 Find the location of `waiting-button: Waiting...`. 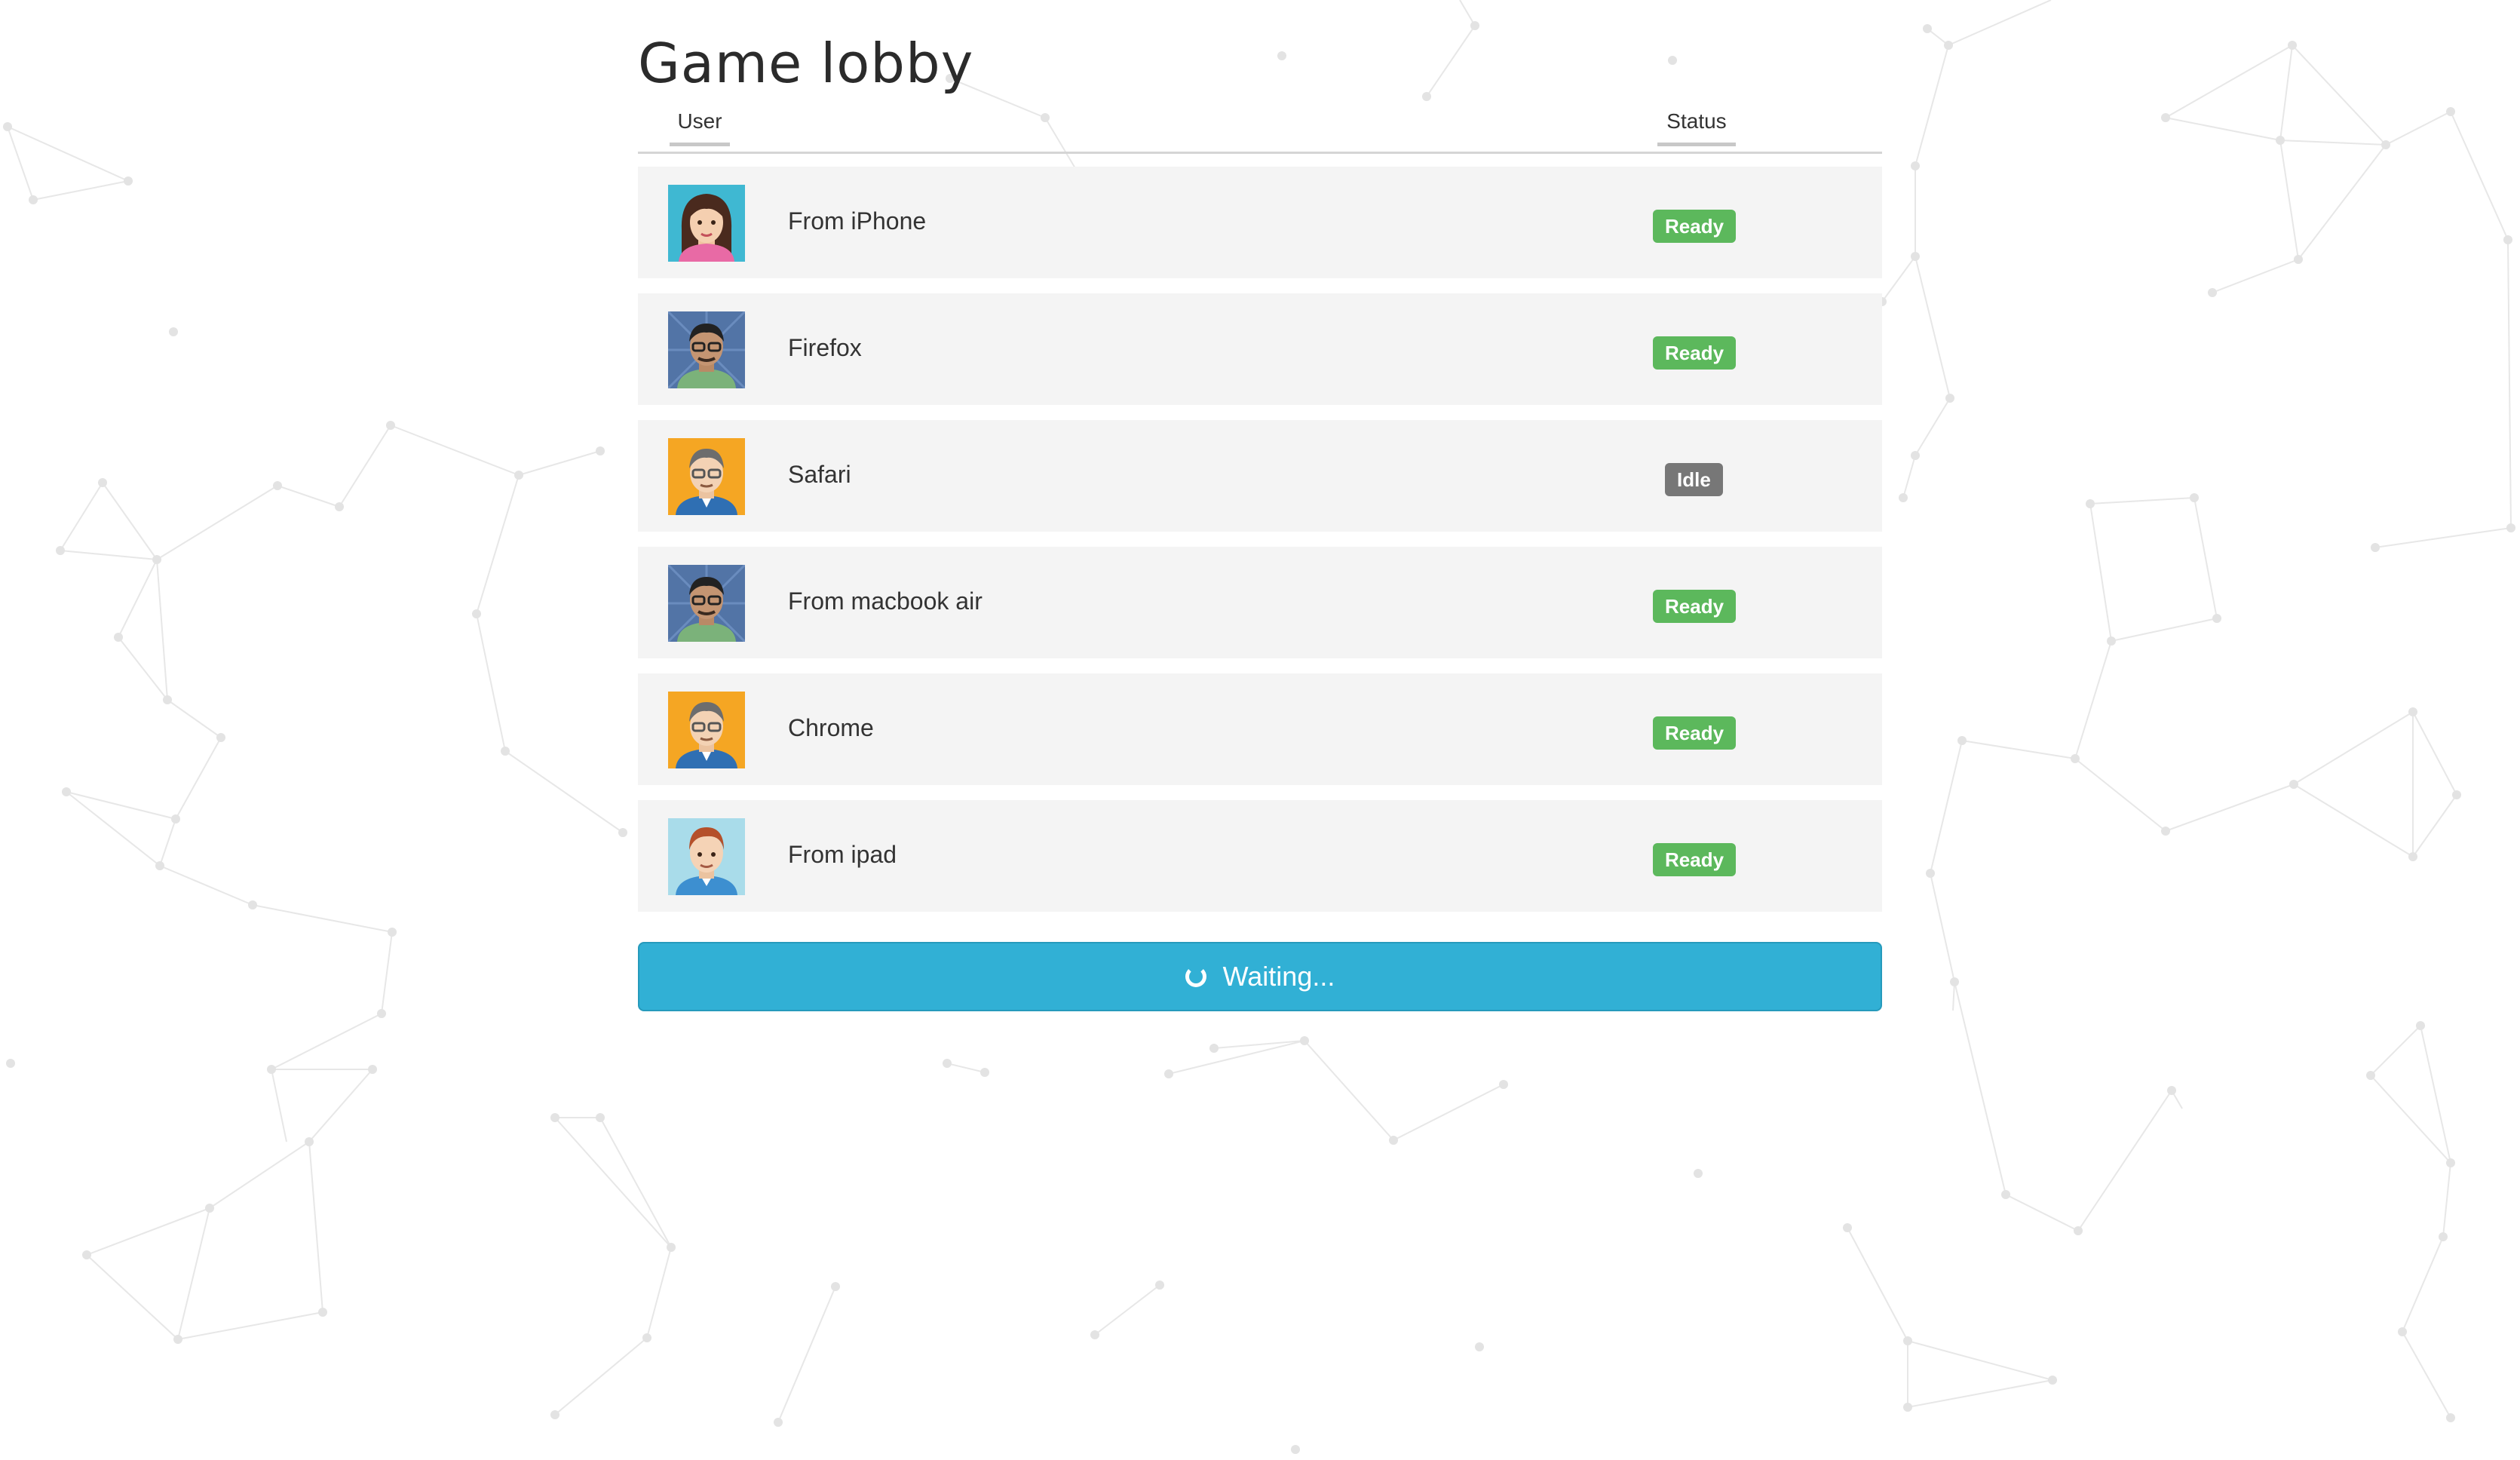

waiting-button: Waiting... is located at coordinates (1260, 977).